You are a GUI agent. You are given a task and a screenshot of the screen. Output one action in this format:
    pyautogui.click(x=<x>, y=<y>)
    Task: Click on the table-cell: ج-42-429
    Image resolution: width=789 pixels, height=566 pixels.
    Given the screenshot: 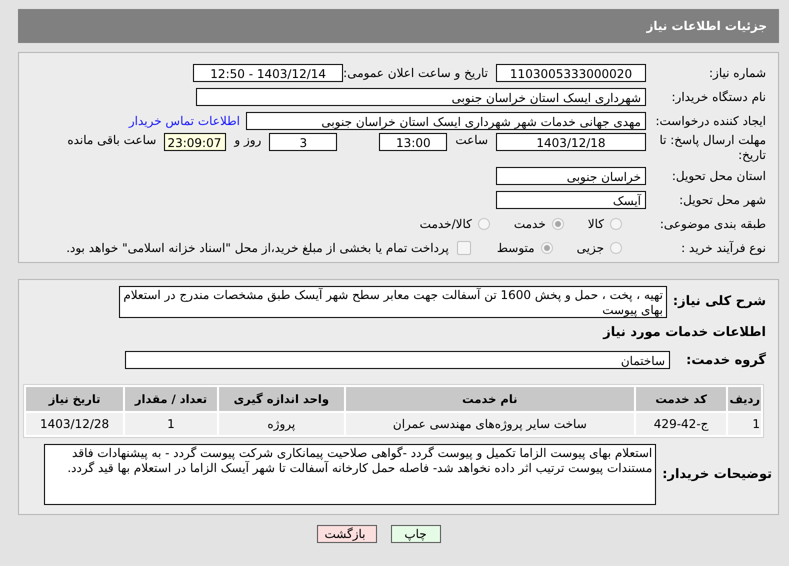 What is the action you would take?
    pyautogui.click(x=681, y=424)
    